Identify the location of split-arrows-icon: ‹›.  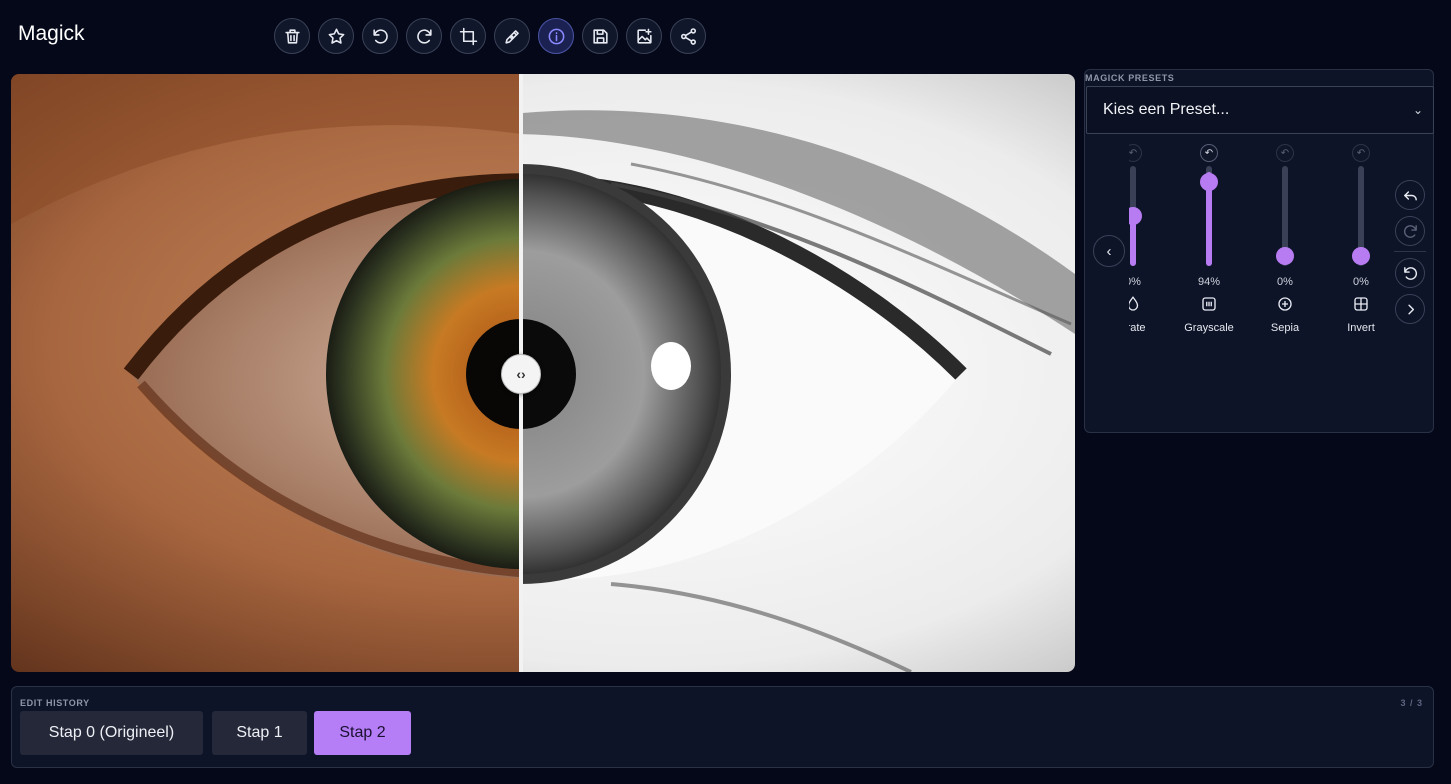
(521, 374).